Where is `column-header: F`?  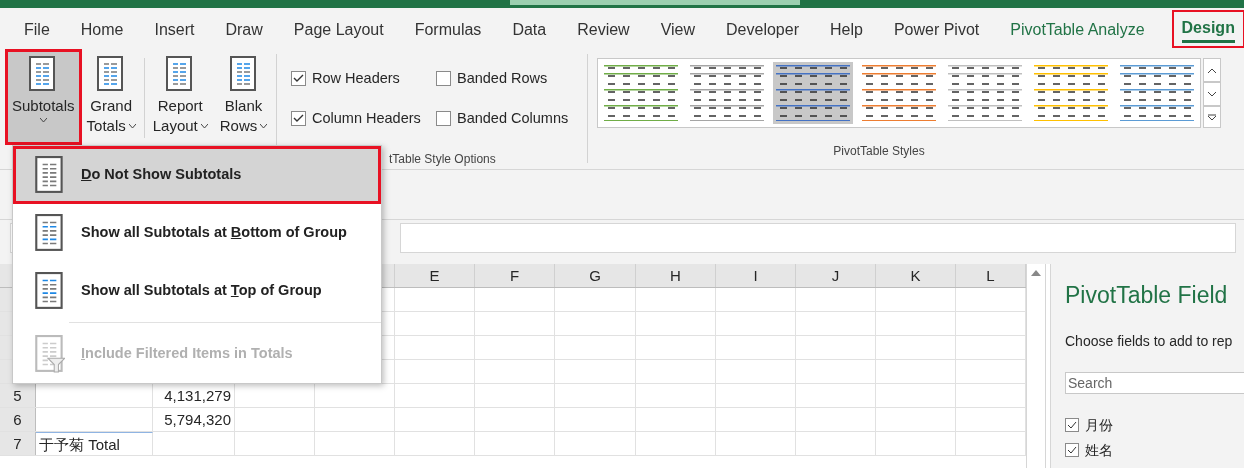 column-header: F is located at coordinates (515, 275).